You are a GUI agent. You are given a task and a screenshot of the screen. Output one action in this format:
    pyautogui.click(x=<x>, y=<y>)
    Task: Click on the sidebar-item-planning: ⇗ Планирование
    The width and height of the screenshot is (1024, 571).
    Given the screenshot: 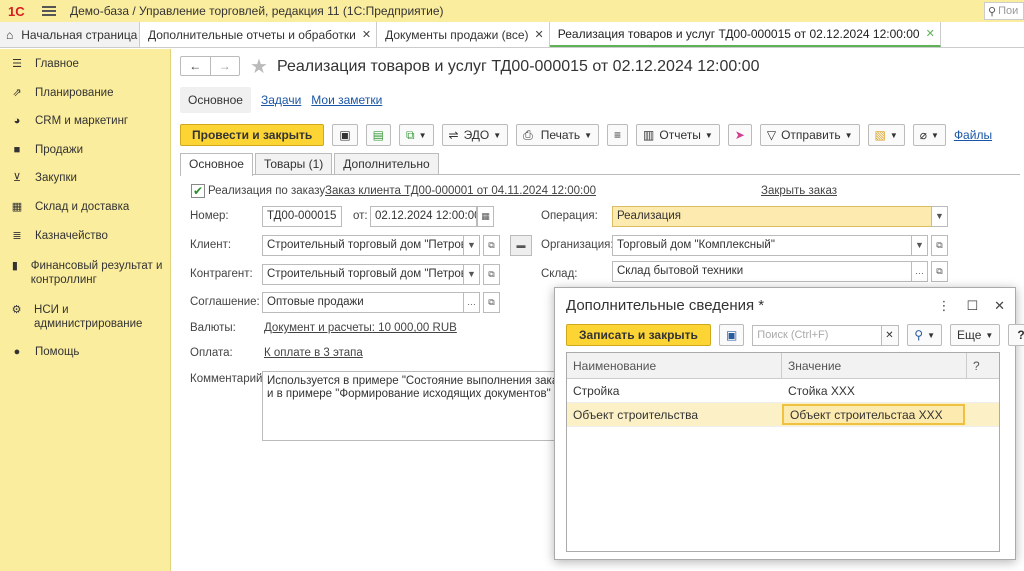 What is the action you would take?
    pyautogui.click(x=85, y=92)
    